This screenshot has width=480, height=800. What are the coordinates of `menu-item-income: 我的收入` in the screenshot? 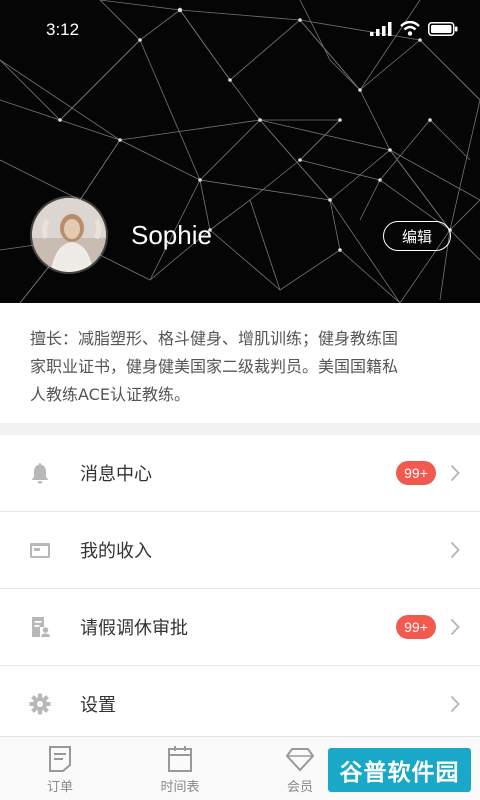 It's located at (240, 550).